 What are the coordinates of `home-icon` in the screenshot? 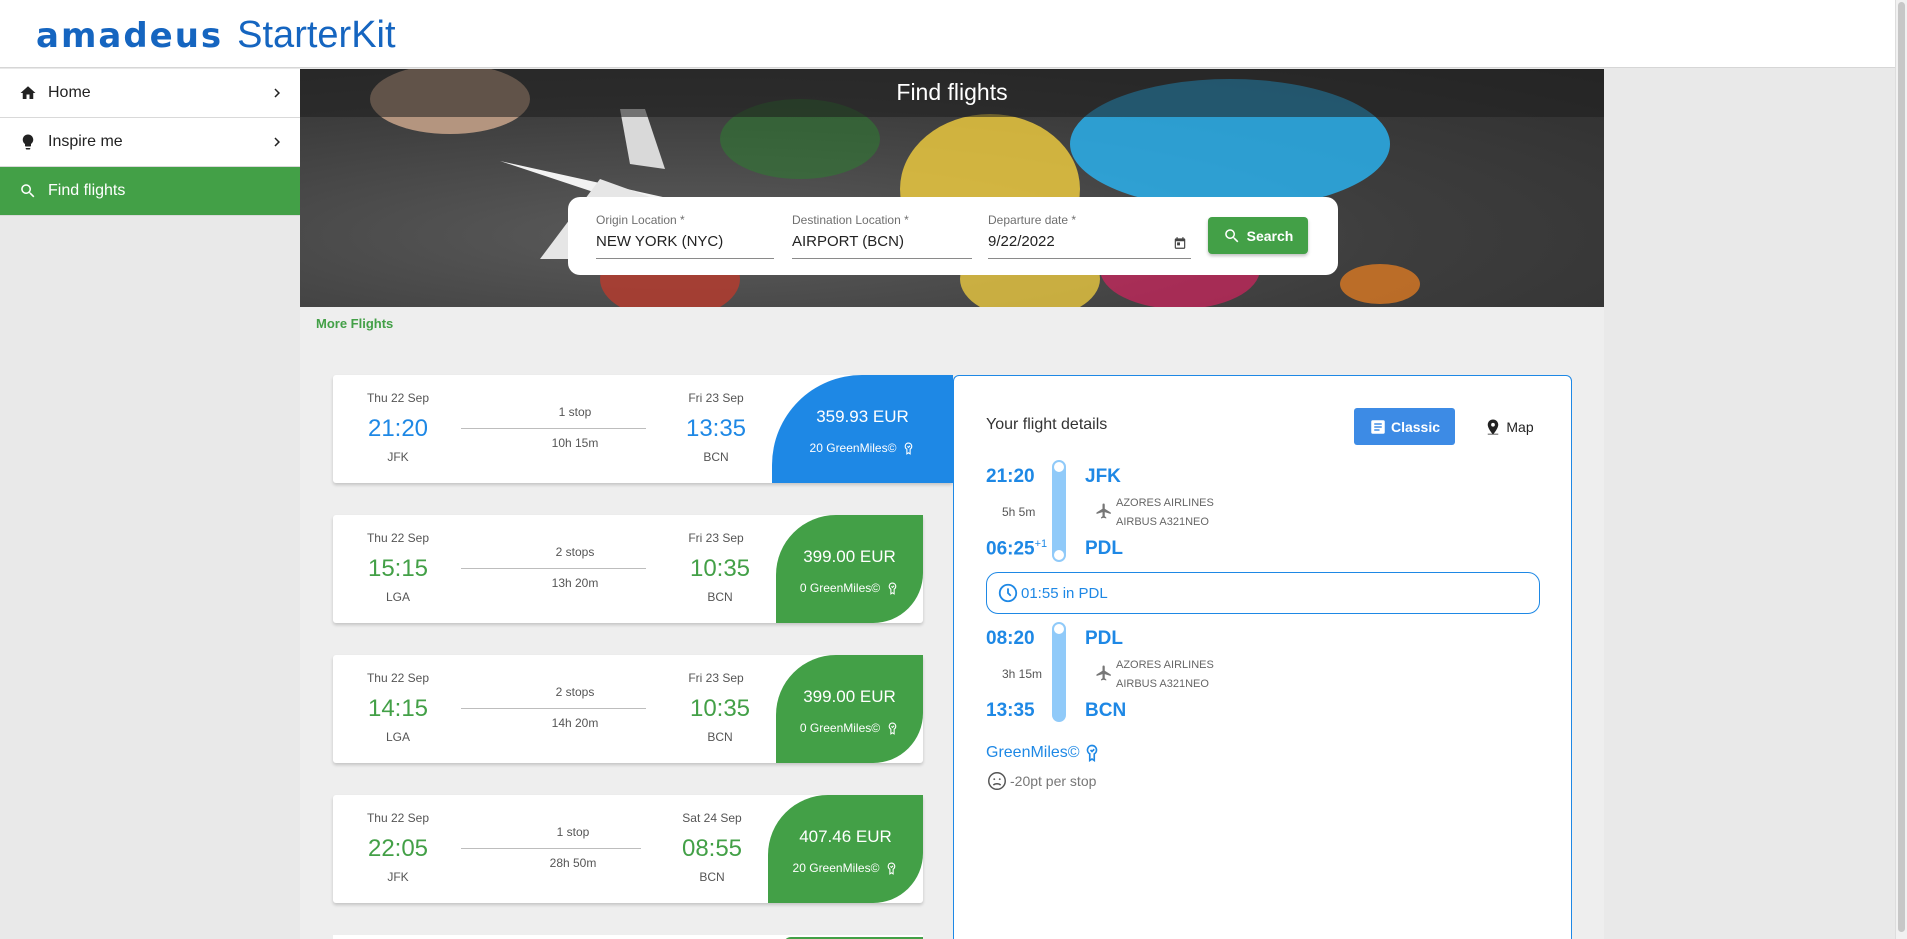 It's located at (28, 93).